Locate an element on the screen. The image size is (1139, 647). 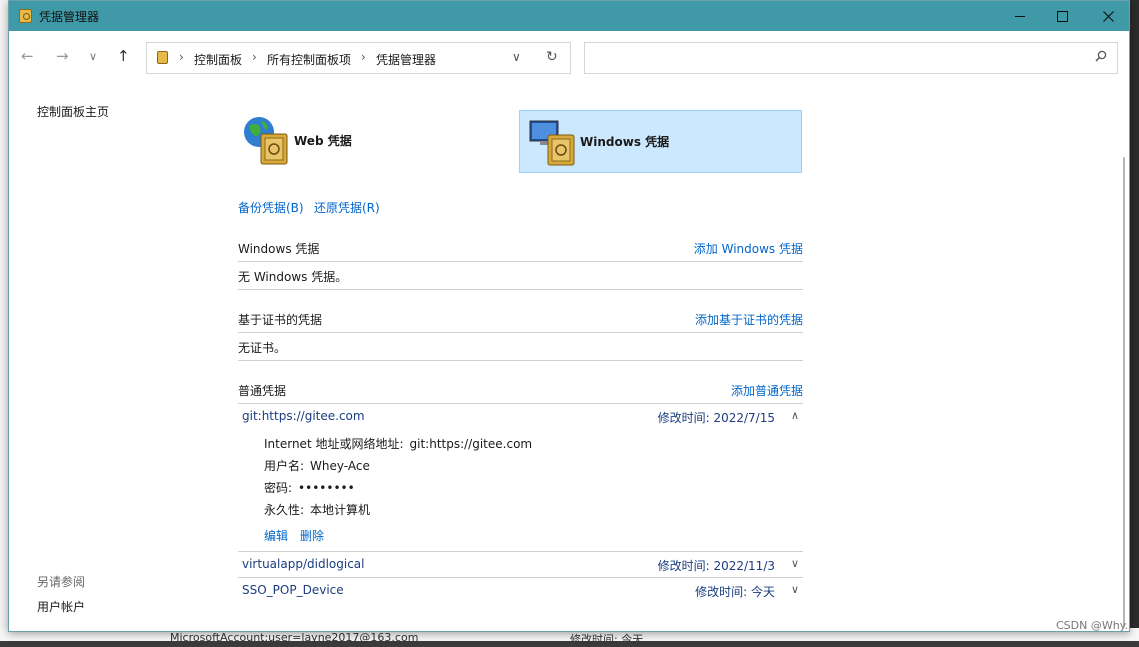
add-certificate-credential-link: 添加基于证书的凭据 is located at coordinates (749, 319).